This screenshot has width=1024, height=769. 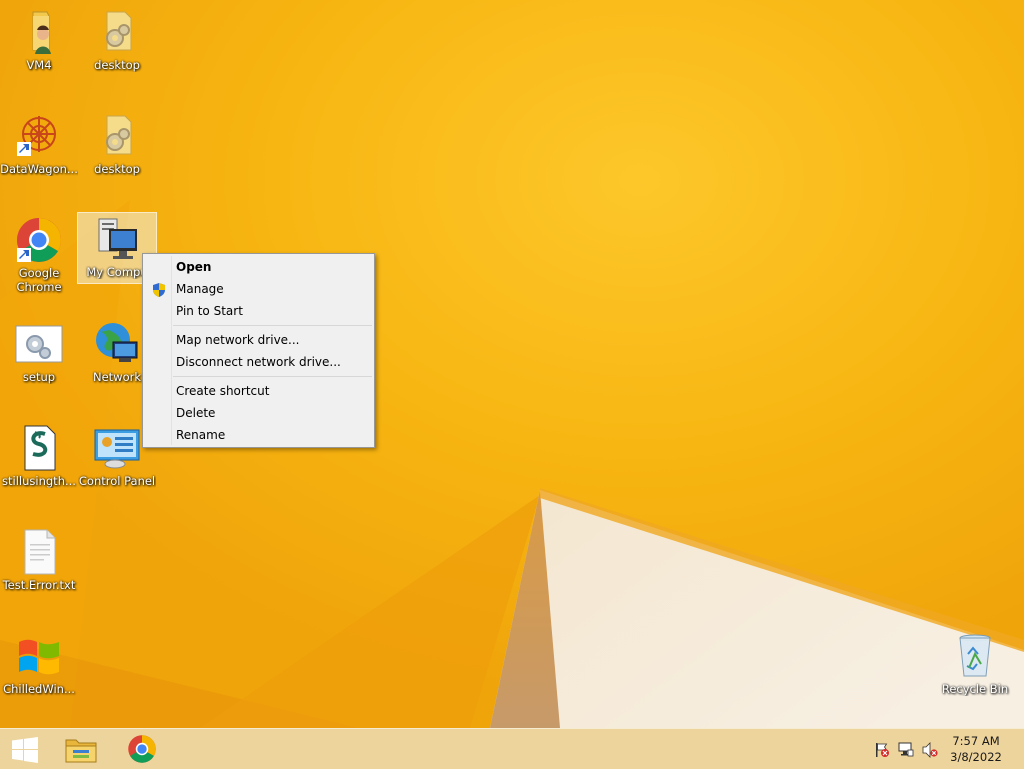 I want to click on desktop-icon-label: Recycle Bin, so click(x=975, y=689).